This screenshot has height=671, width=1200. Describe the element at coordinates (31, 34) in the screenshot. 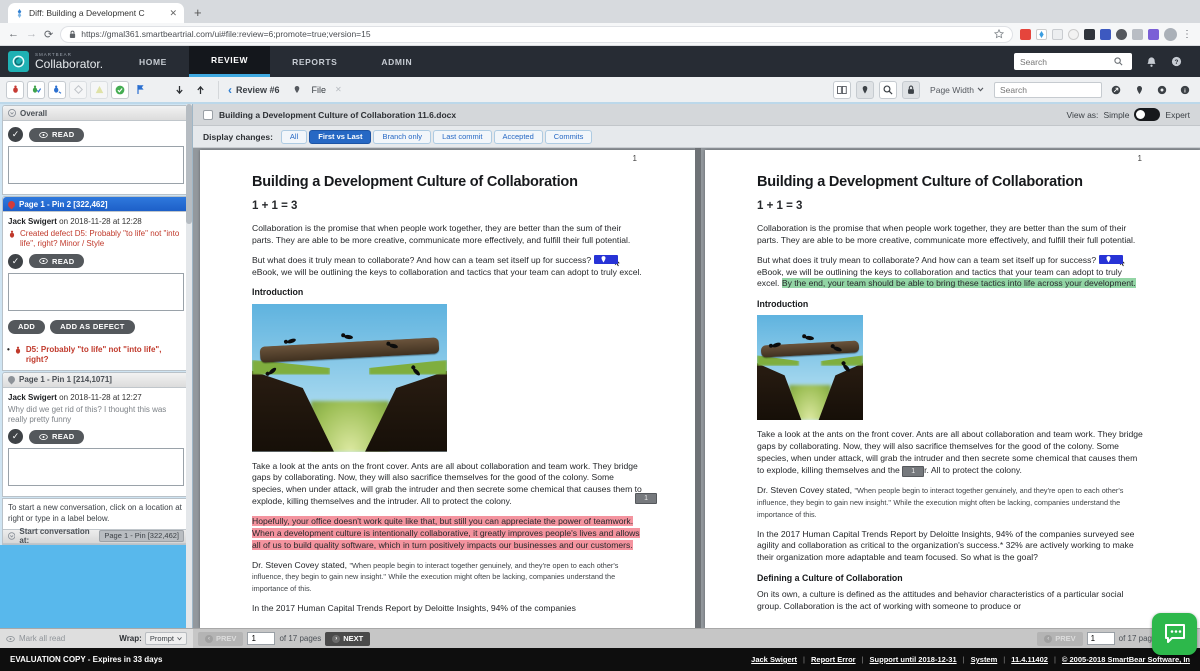

I see `forward-icon: →` at that location.